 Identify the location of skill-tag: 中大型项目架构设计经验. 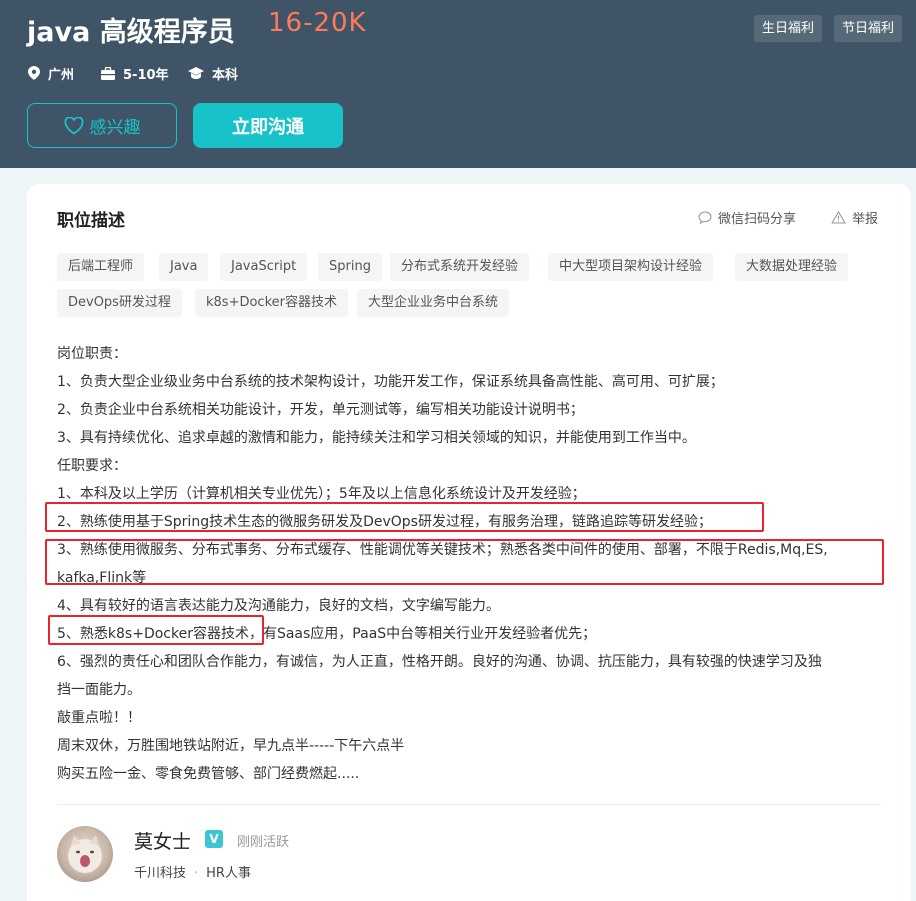
(631, 267).